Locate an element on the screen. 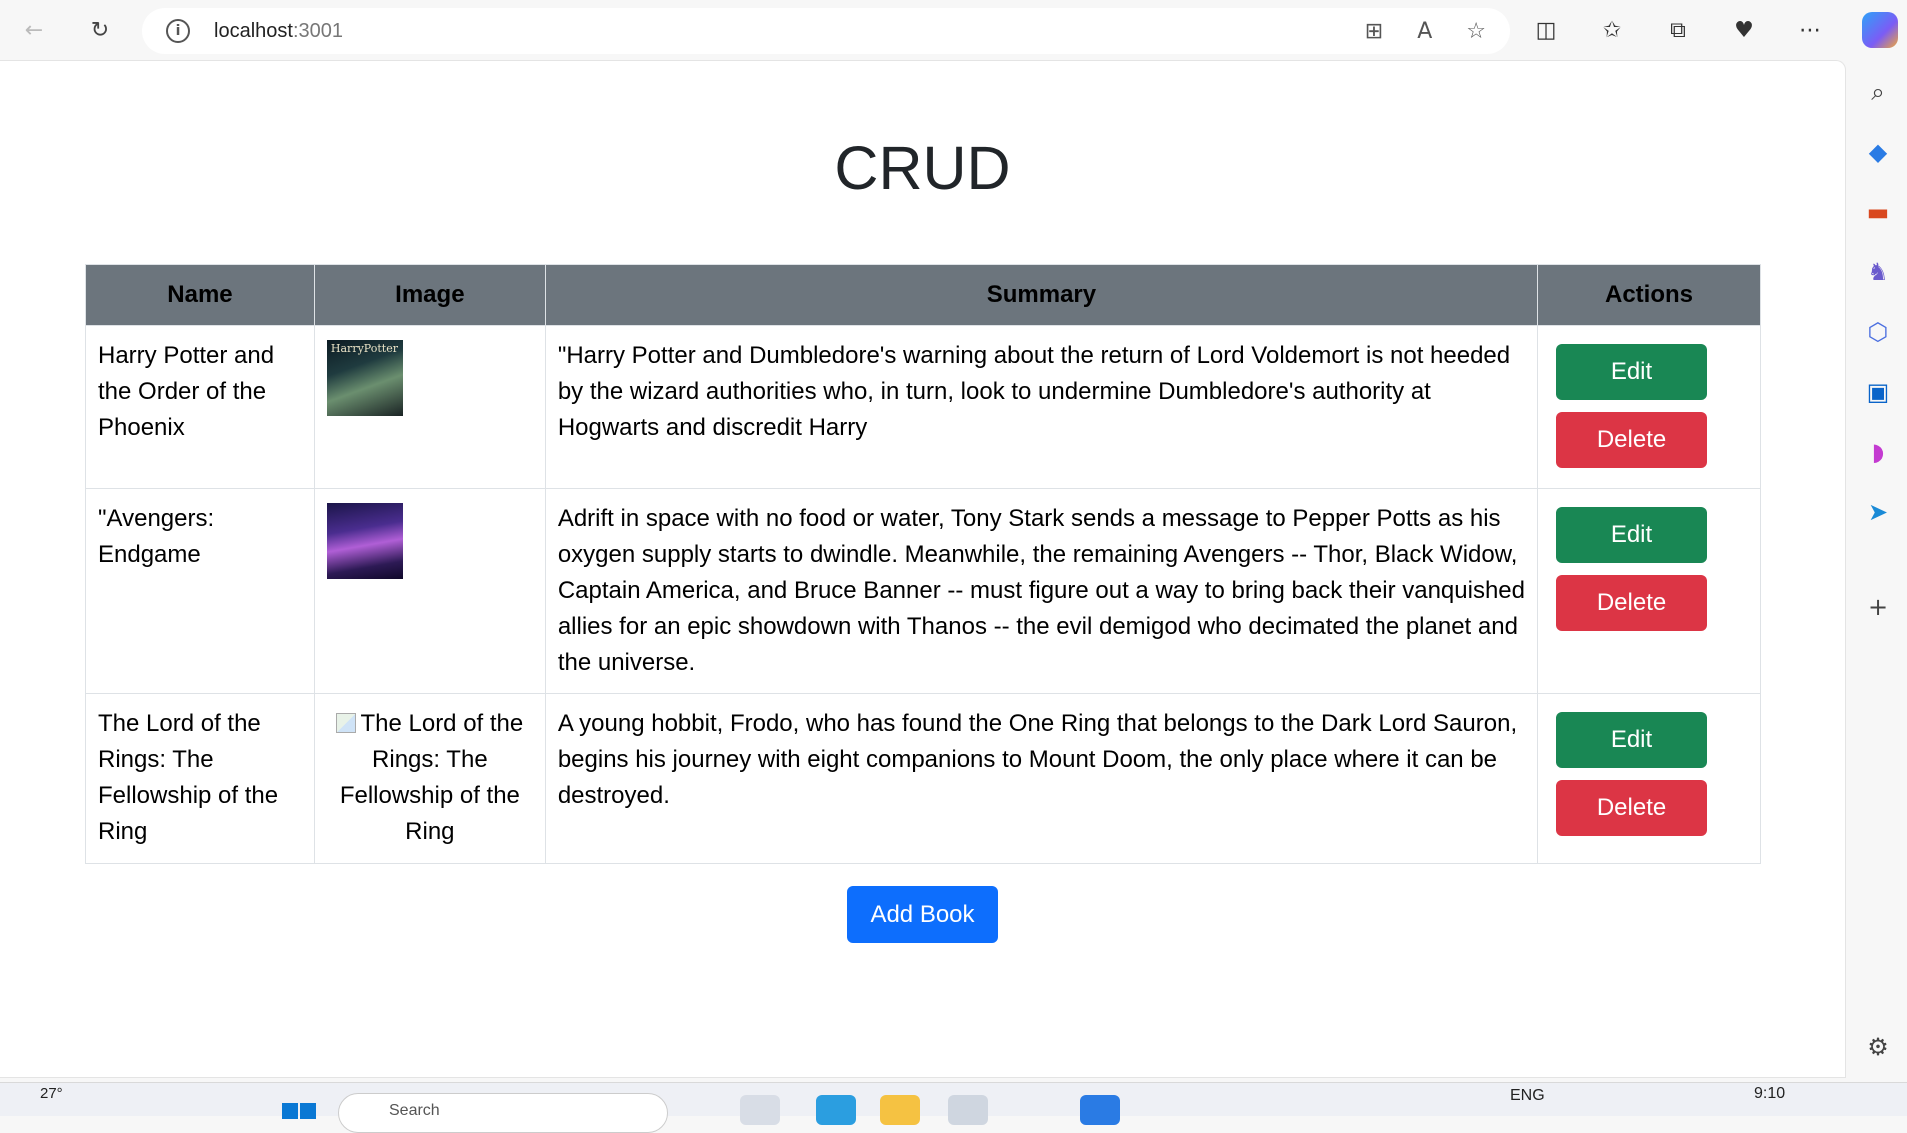  file-explorer-icon is located at coordinates (900, 1110).